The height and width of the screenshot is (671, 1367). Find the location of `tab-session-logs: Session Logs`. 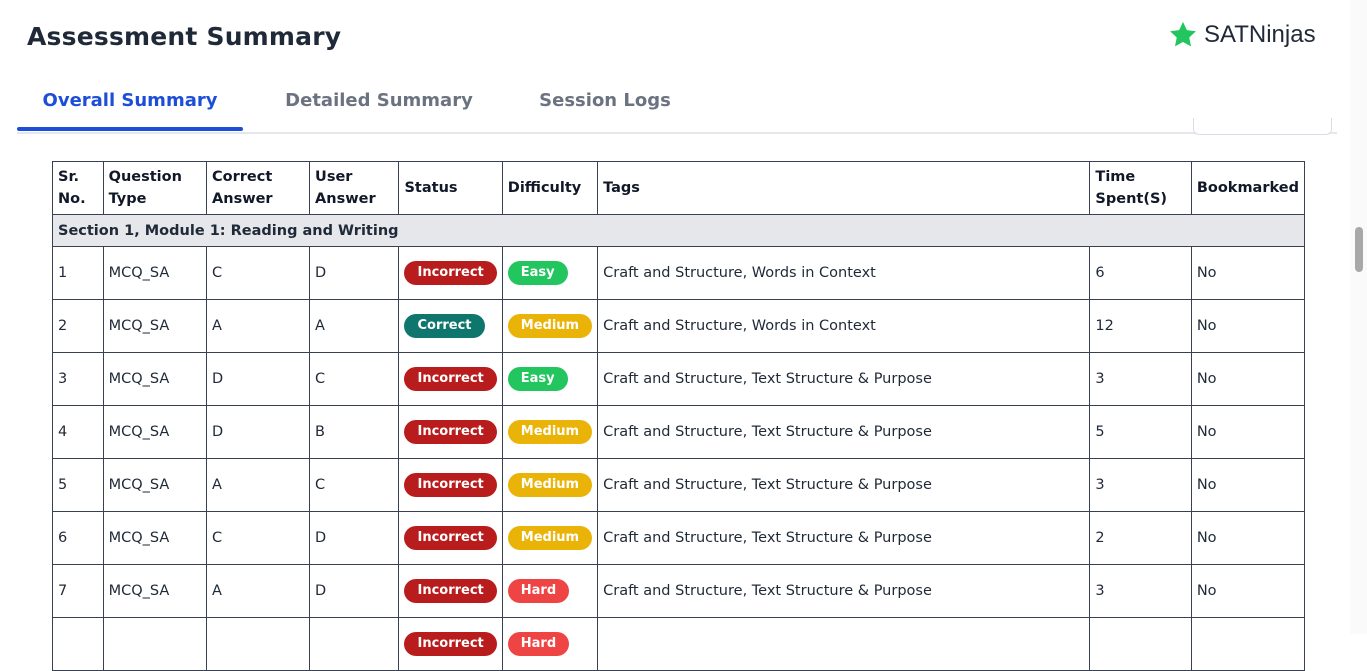

tab-session-logs: Session Logs is located at coordinates (605, 108).